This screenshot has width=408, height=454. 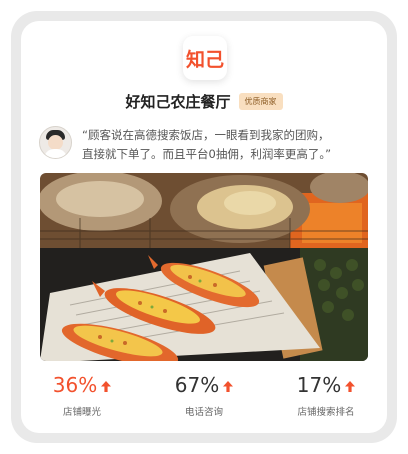 I want to click on stat-value: 17%, so click(x=326, y=385).